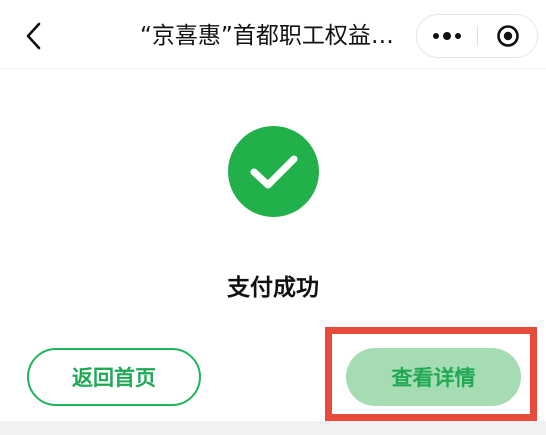 The height and width of the screenshot is (435, 546). I want to click on mini-program-capsule, so click(477, 36).